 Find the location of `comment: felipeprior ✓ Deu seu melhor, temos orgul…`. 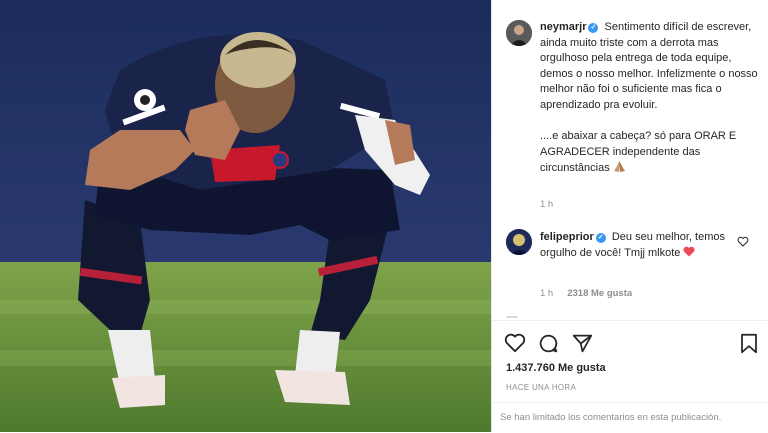

comment: felipeprior ✓ Deu seu melhor, temos orgul… is located at coordinates (635, 245).